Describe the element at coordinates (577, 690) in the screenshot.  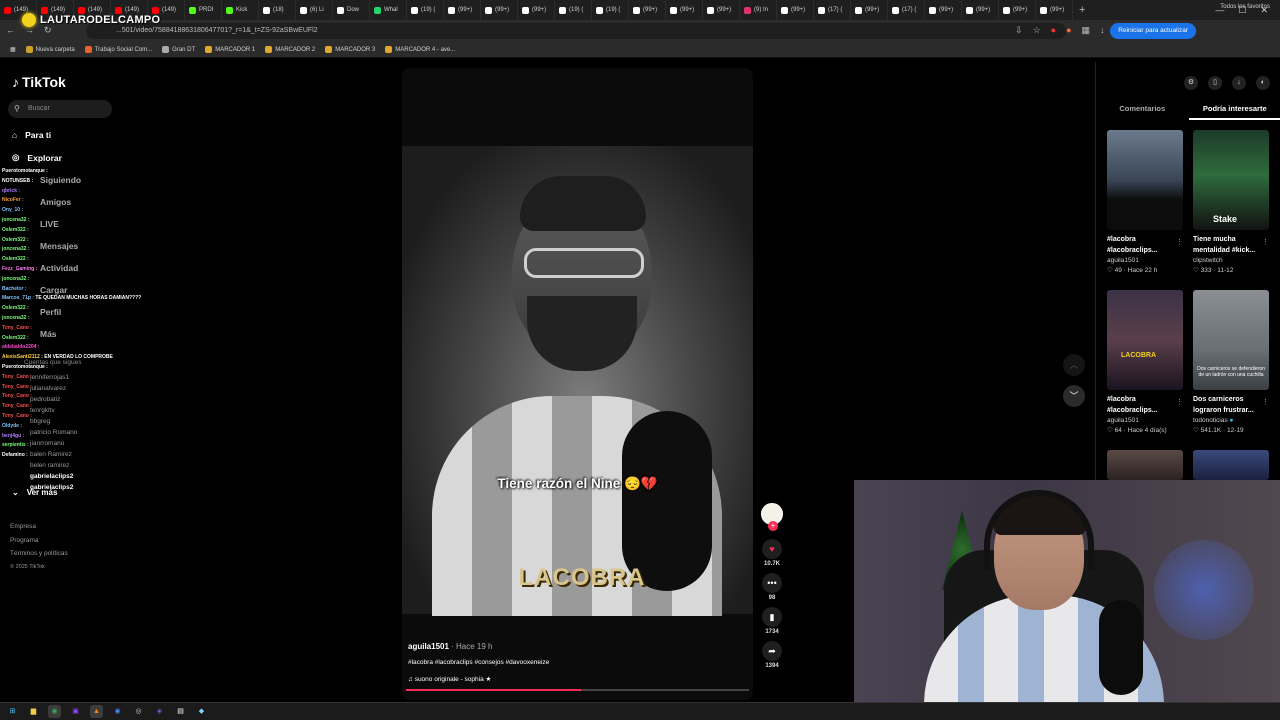
I see `video-progress-bar` at that location.